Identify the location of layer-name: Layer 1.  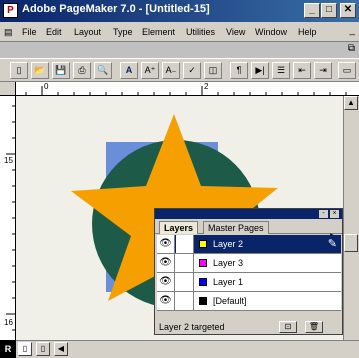
(228, 282).